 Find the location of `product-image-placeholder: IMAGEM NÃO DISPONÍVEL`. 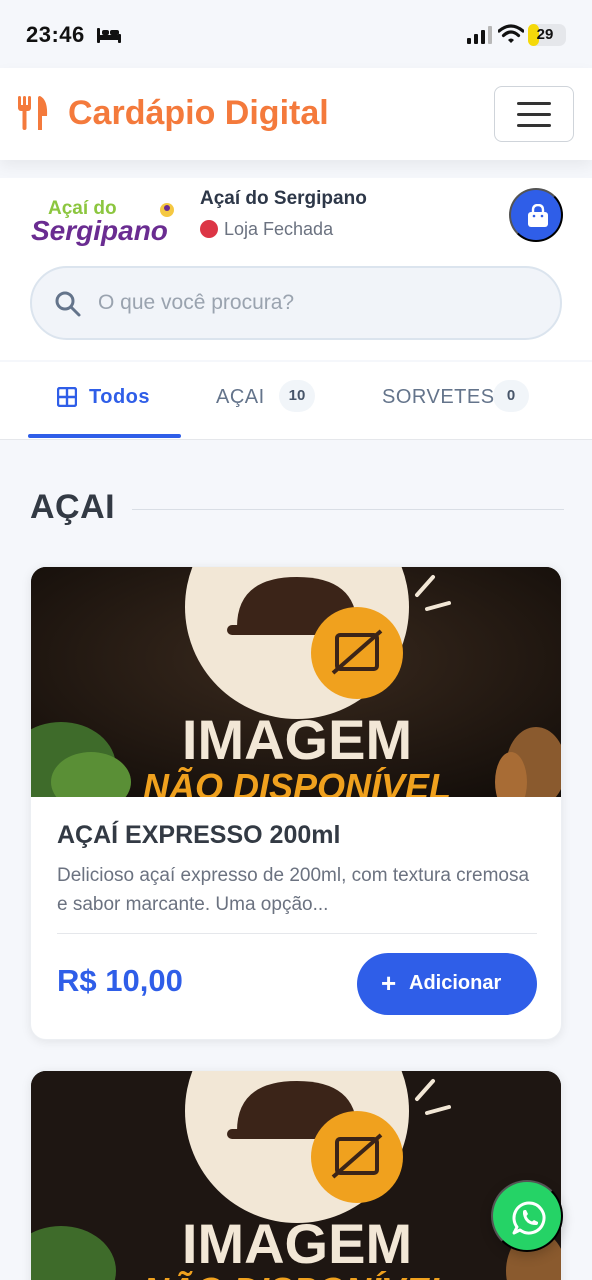

product-image-placeholder: IMAGEM NÃO DISPONÍVEL is located at coordinates (296, 1175).